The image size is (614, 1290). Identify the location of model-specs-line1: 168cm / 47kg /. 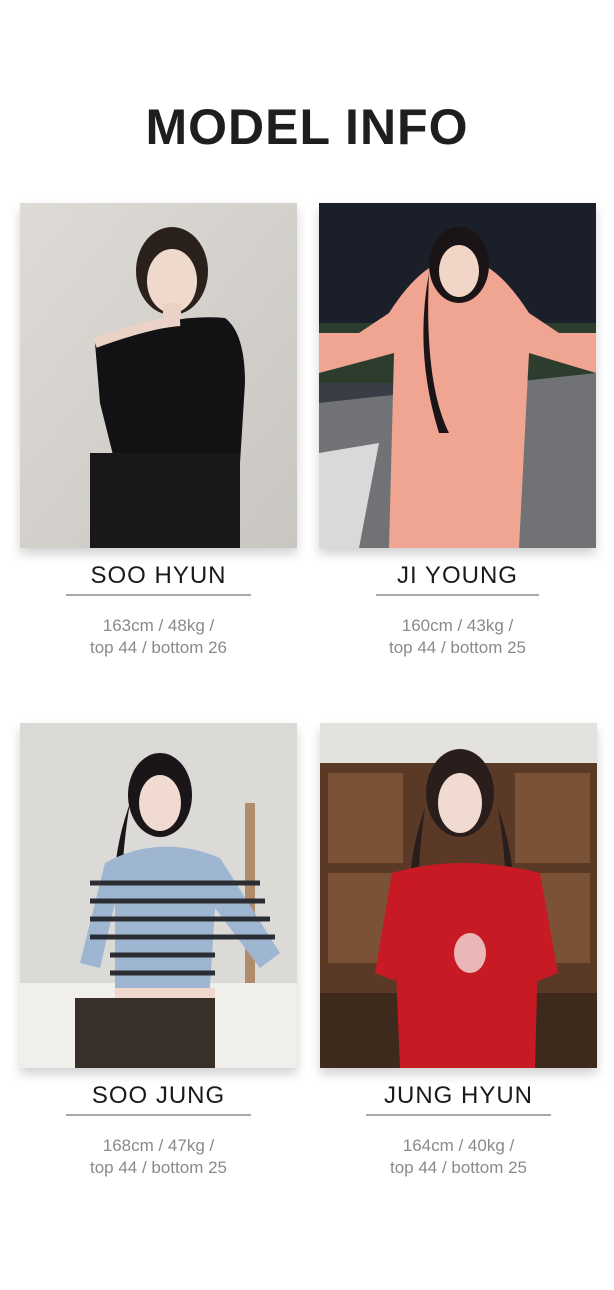
(158, 1145).